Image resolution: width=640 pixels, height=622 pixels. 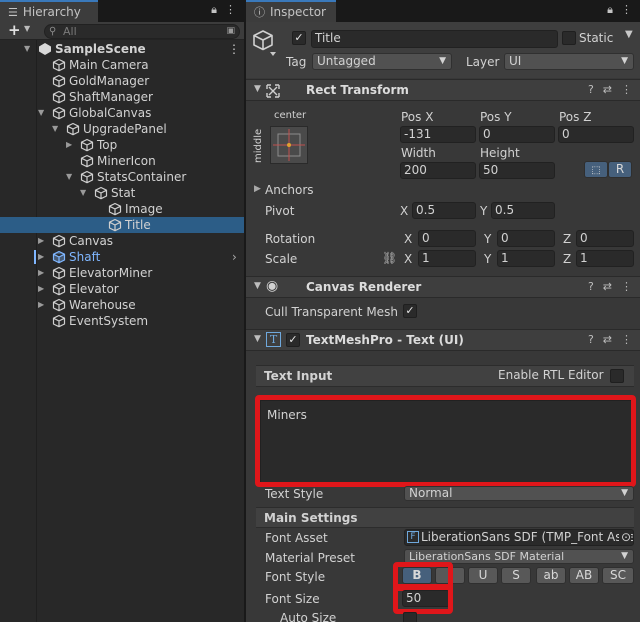 I want to click on font-asset-field: F LiberationSans SDF (TMP_Font Asse ⊙, so click(x=519, y=537).